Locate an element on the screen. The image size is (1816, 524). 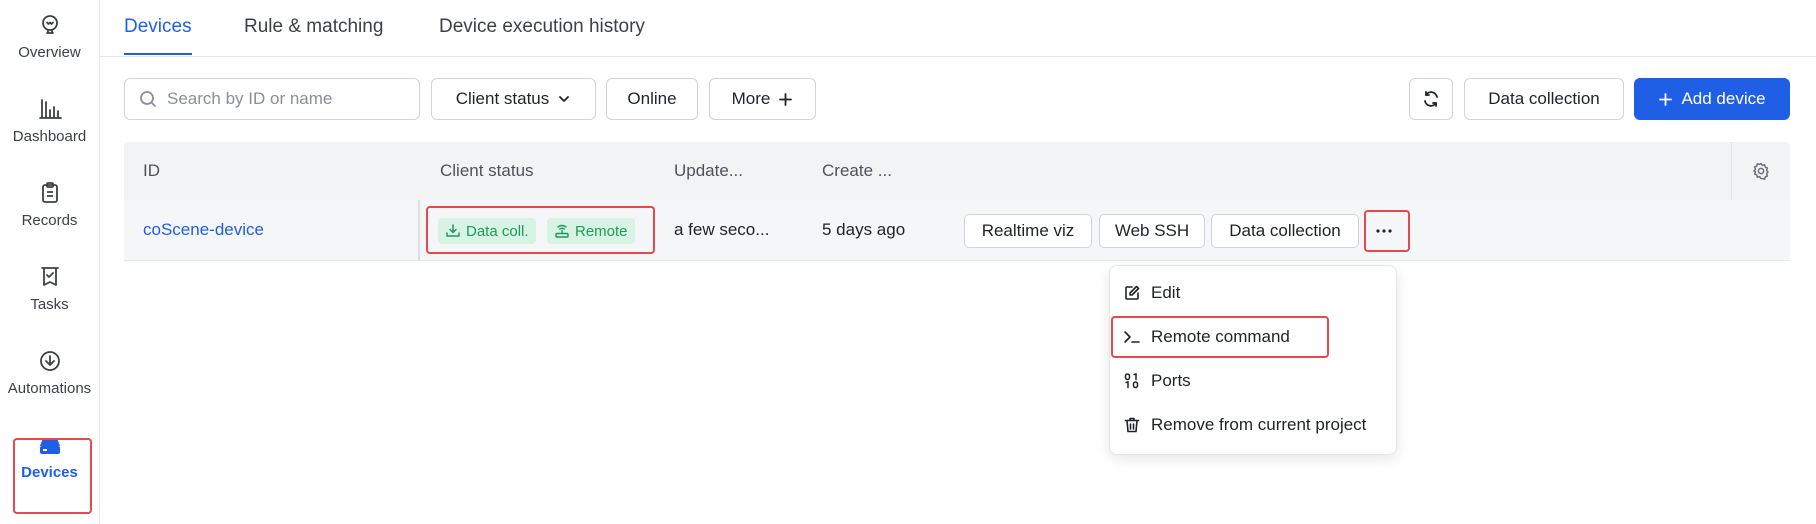
sidebar-item-label: Records is located at coordinates (49, 220).